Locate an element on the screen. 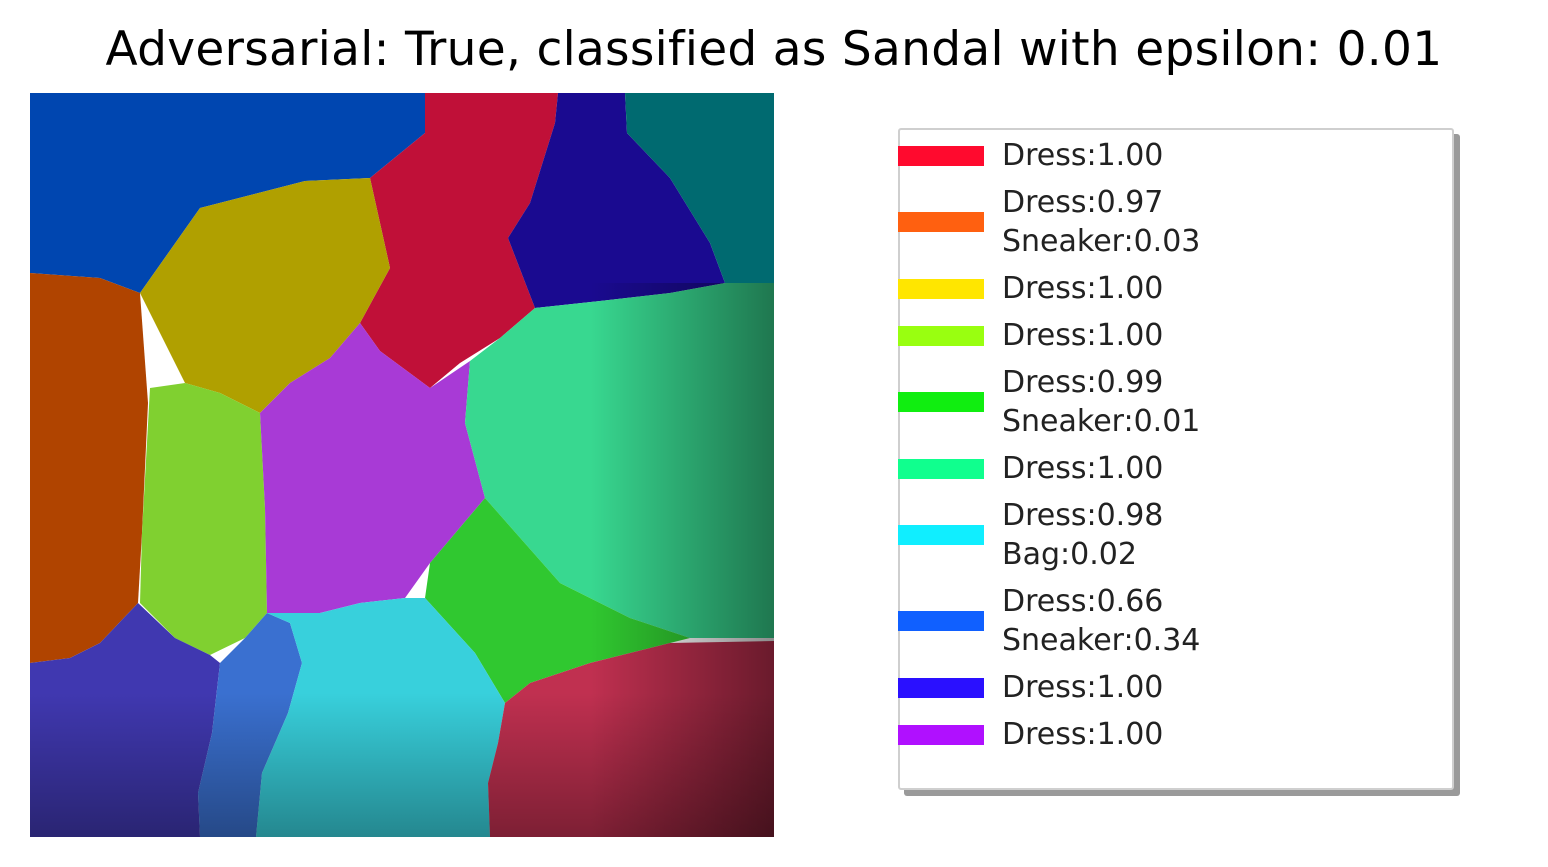  legend-entry: Dress:0.66 Sneaker:0.34 is located at coordinates (1169, 621).